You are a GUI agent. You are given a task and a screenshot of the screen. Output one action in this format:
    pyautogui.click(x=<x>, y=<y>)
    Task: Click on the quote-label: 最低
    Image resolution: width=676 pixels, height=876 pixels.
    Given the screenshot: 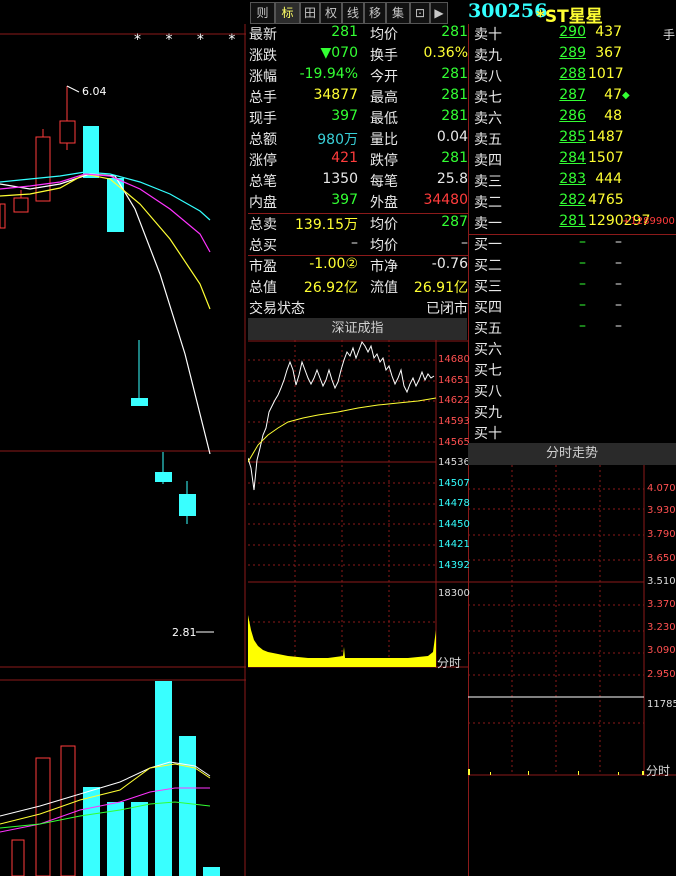 What is the action you would take?
    pyautogui.click(x=384, y=119)
    